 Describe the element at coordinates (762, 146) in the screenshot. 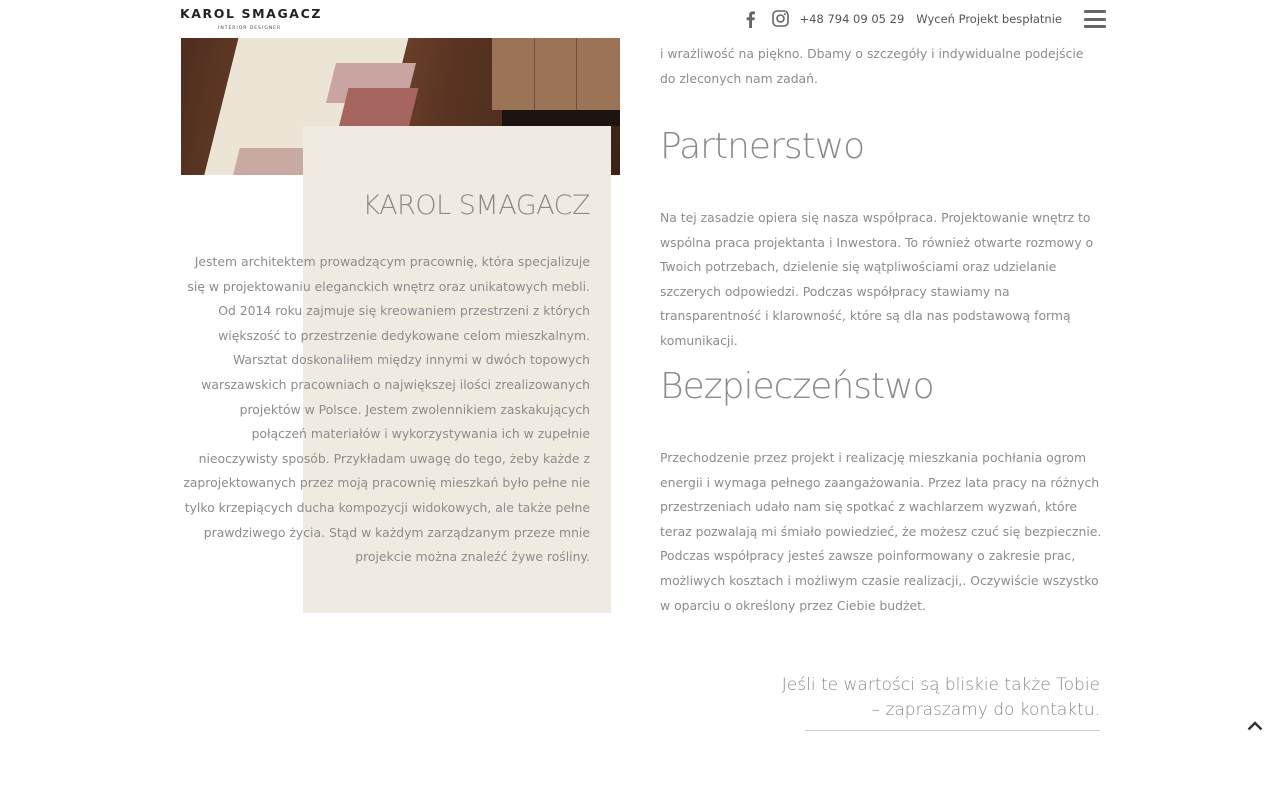

I see `partnerstwo-heading: Partnerstwo` at that location.